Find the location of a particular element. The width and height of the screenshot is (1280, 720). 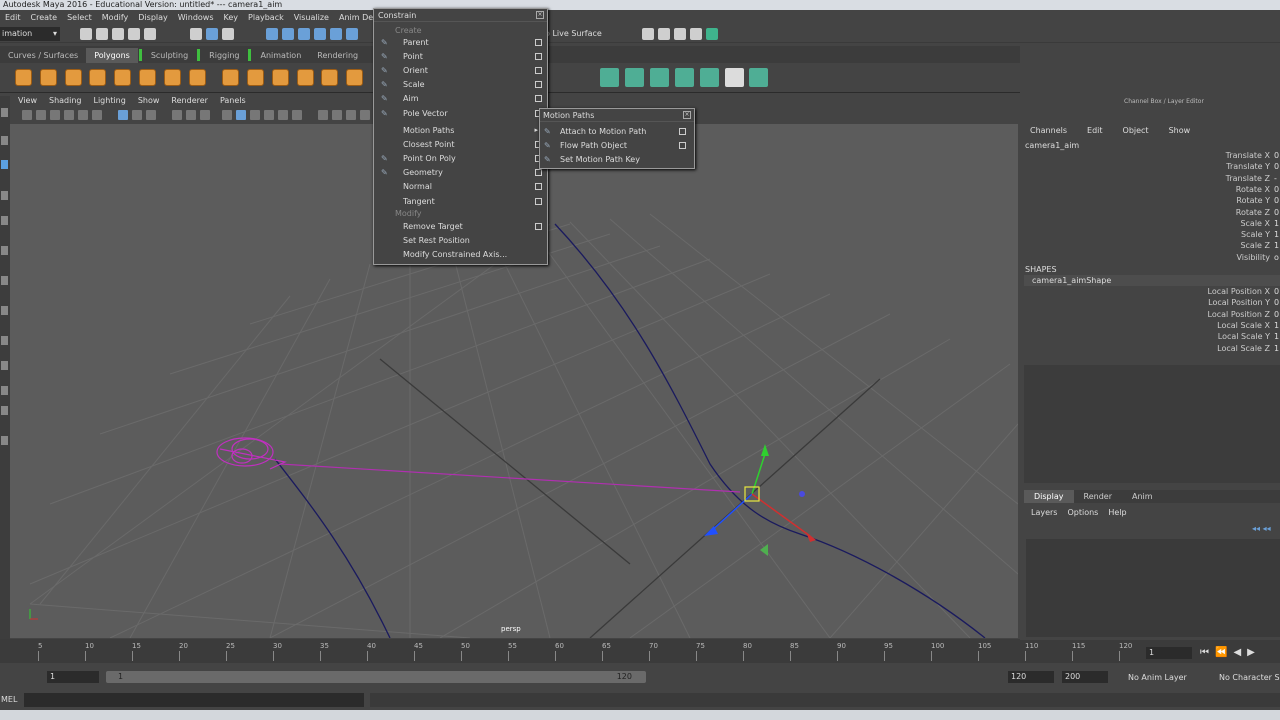

camera-select-icon is located at coordinates (27, 115).